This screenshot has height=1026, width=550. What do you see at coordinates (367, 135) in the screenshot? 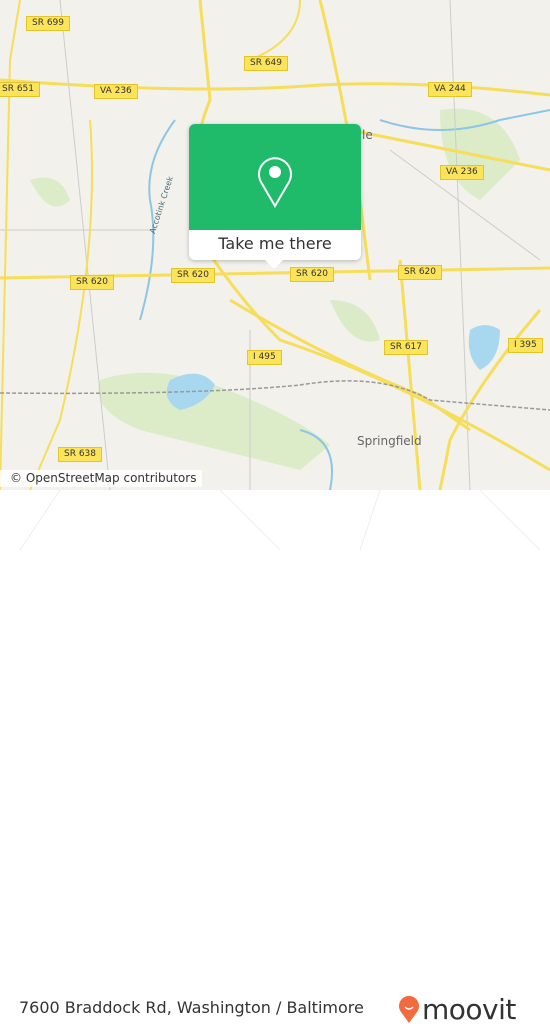
I see `place-label-annandale: le` at bounding box center [367, 135].